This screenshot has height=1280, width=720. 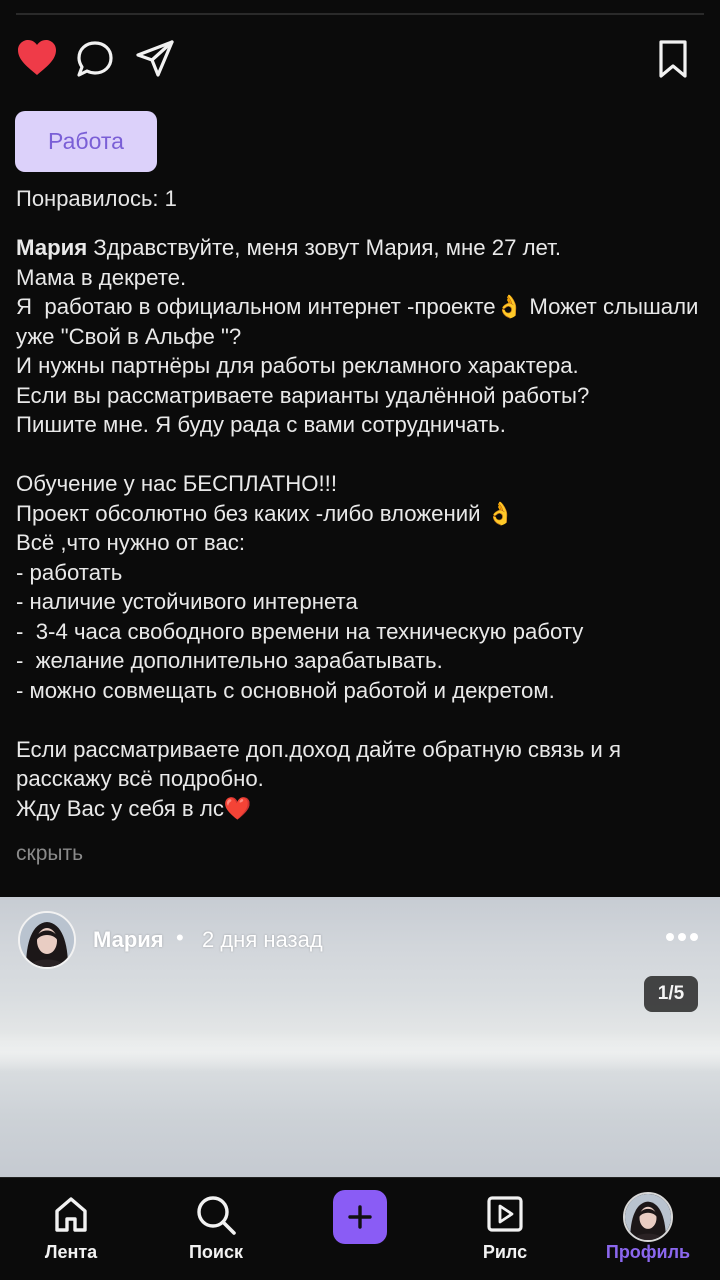 What do you see at coordinates (360, 1052) in the screenshot?
I see `image-haze` at bounding box center [360, 1052].